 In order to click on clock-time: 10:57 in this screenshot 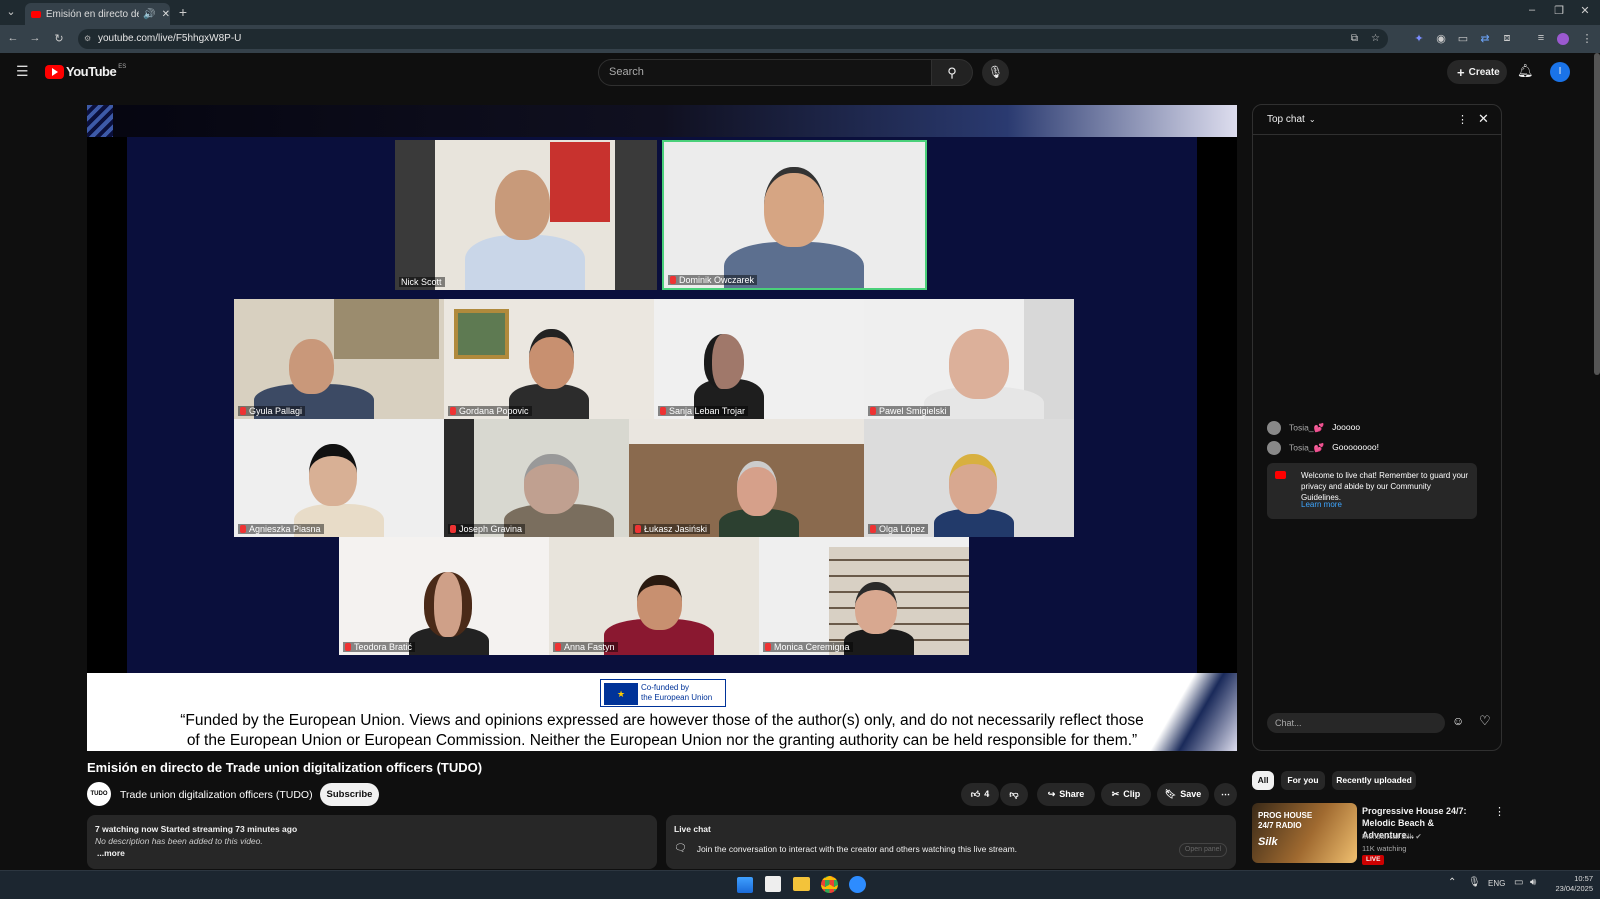, I will do `click(1583, 878)`.